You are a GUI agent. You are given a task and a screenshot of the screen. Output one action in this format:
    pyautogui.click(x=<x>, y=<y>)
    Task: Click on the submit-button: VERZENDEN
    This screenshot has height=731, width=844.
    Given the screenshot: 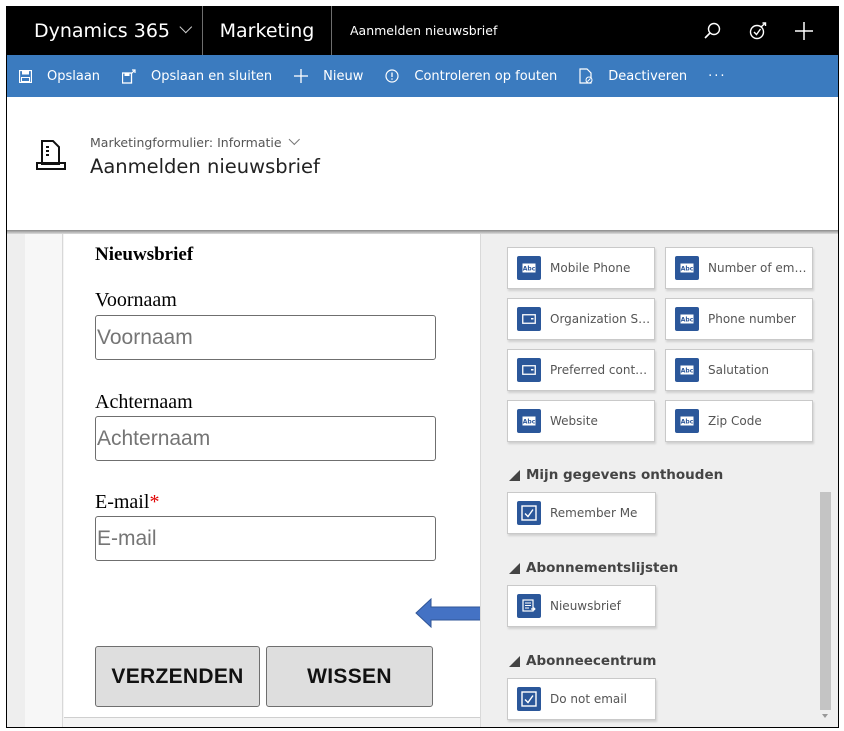 What is the action you would take?
    pyautogui.click(x=177, y=676)
    